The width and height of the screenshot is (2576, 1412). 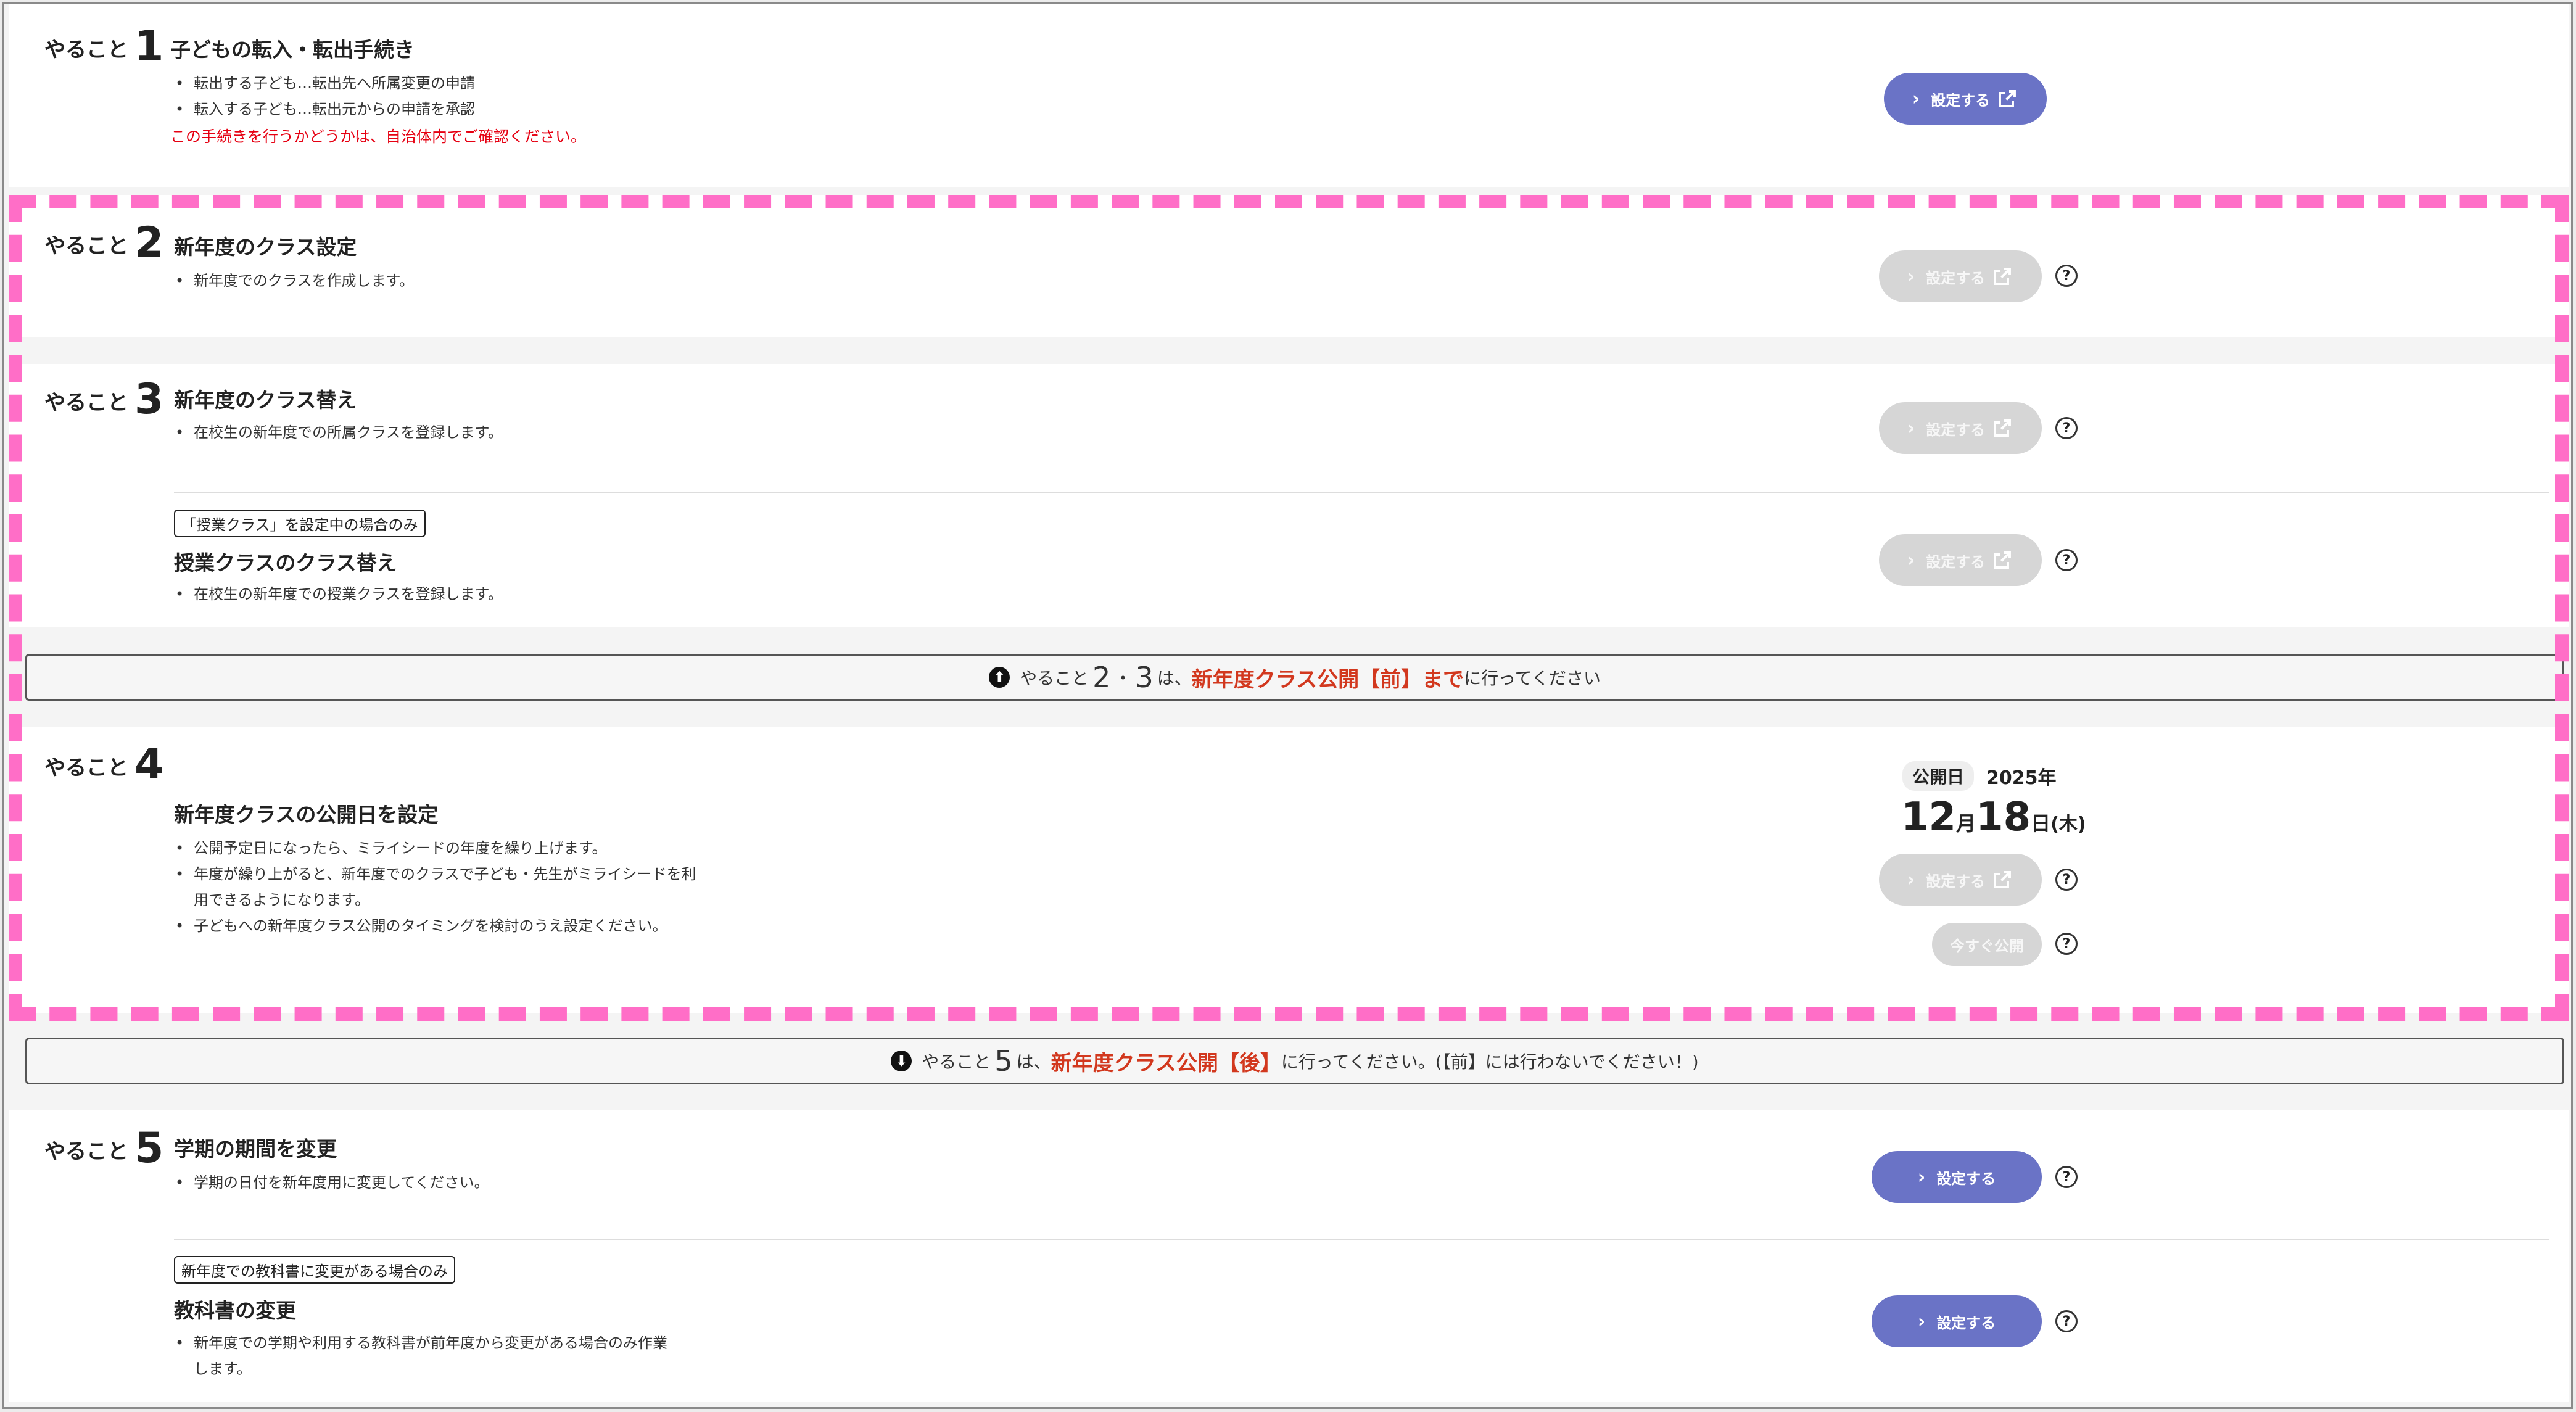 I want to click on task-5-sub-settings-button: › 設定する, so click(x=1957, y=1321).